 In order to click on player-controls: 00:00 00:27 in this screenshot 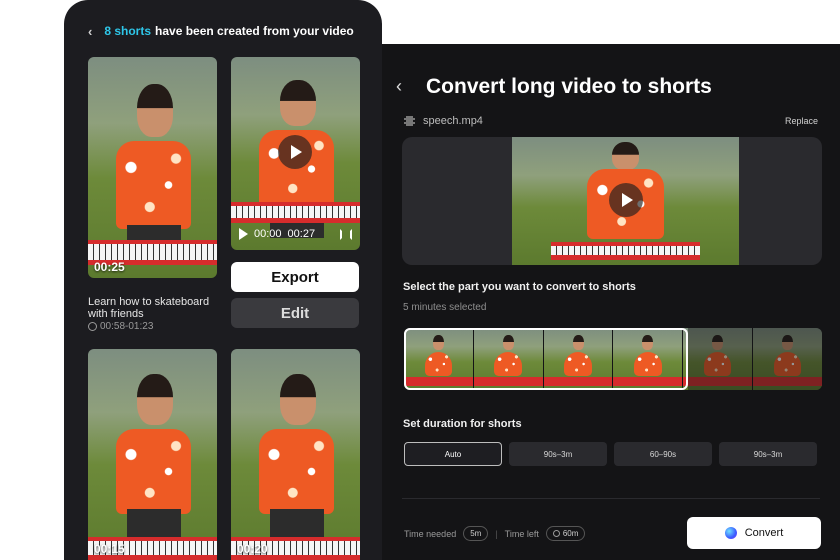, I will do `click(295, 234)`.